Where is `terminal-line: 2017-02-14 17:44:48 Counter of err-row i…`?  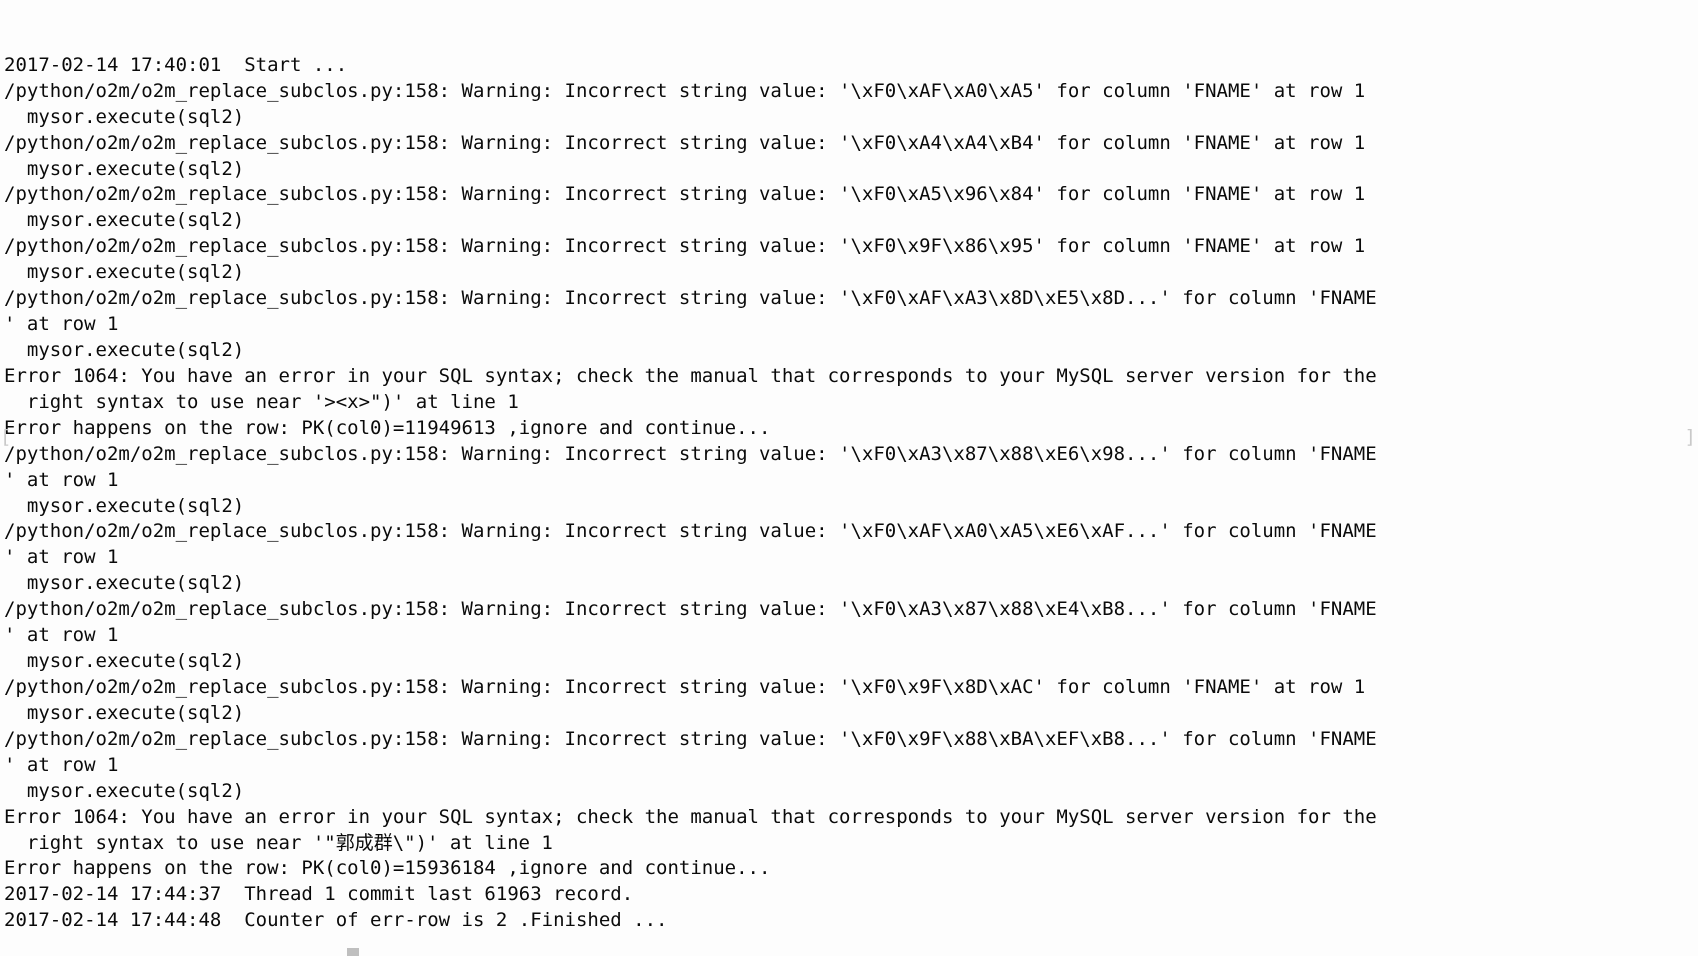 terminal-line: 2017-02-14 17:44:48 Counter of err-row i… is located at coordinates (336, 920).